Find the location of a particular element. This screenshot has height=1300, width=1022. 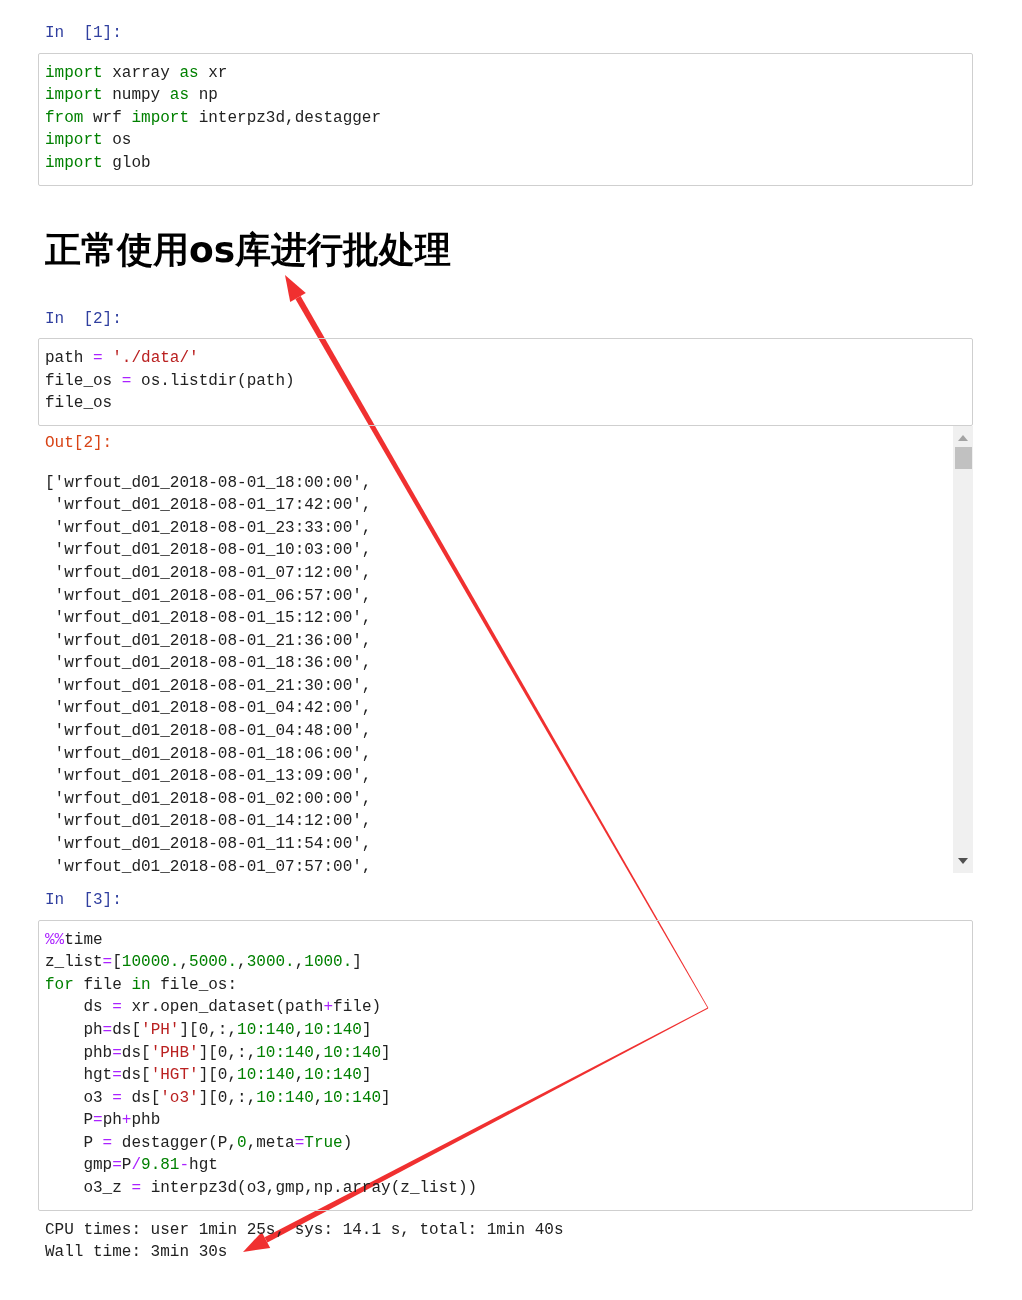

output-line: 'wrfout_d01_2018-08-01_23:33:00', is located at coordinates (213, 528).